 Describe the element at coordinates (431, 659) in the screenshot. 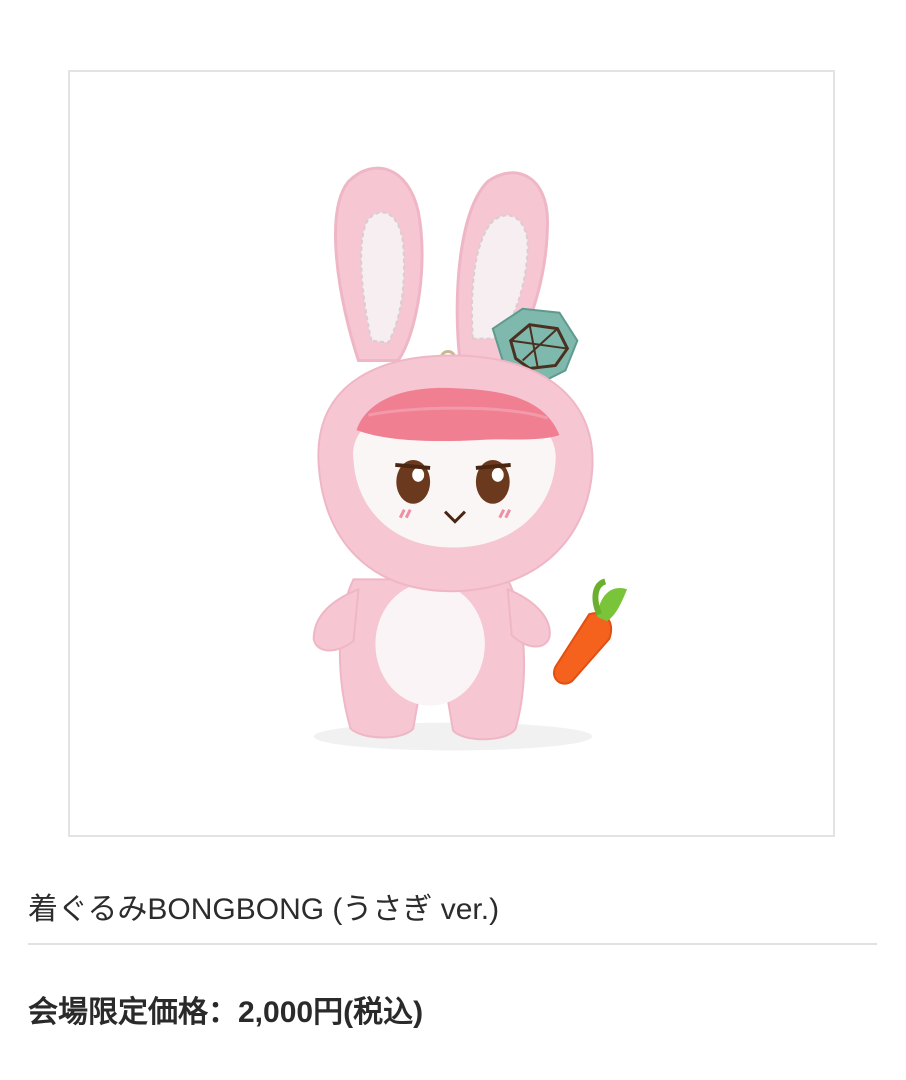

I see `bunny-body` at that location.